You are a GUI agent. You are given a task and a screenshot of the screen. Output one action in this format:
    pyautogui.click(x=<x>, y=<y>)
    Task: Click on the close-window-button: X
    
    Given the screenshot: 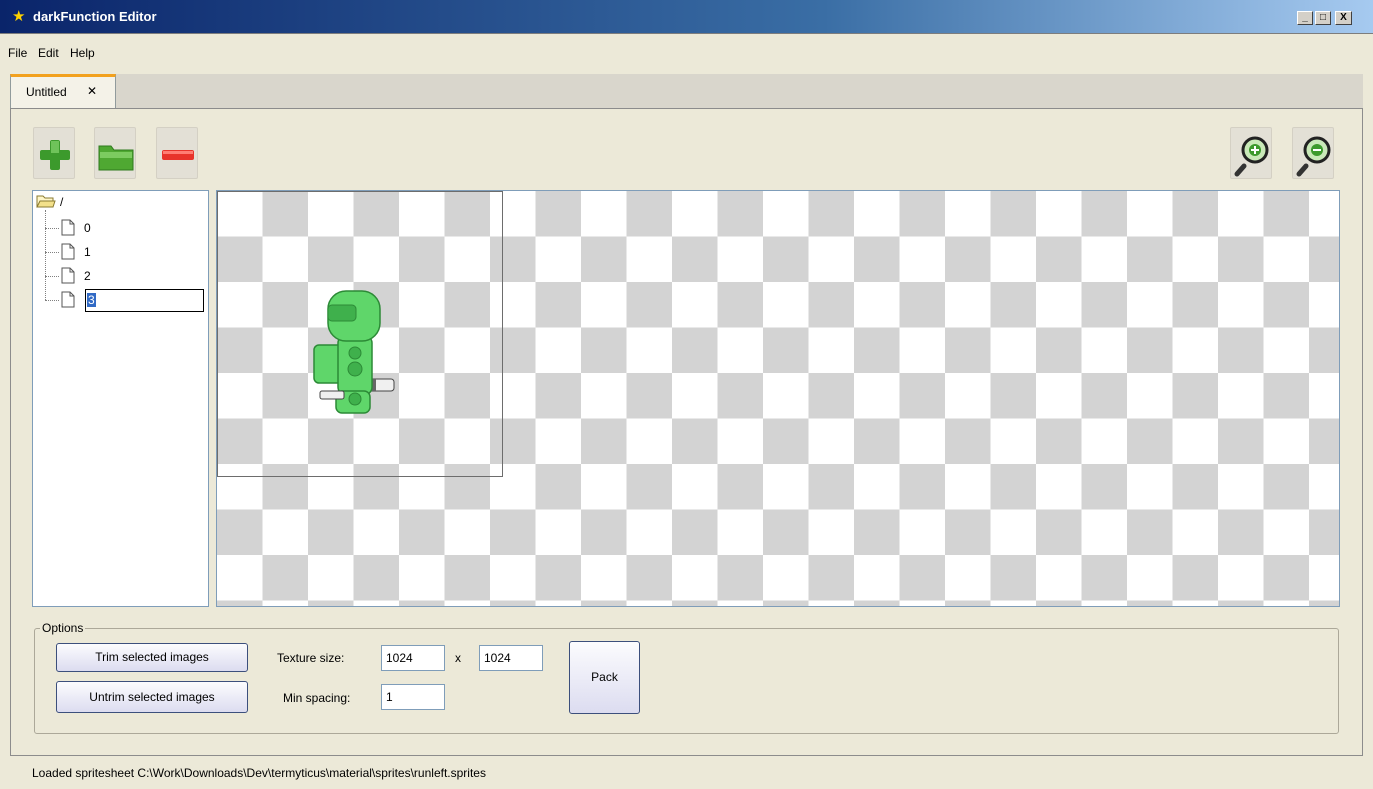 What is the action you would take?
    pyautogui.click(x=1343, y=18)
    